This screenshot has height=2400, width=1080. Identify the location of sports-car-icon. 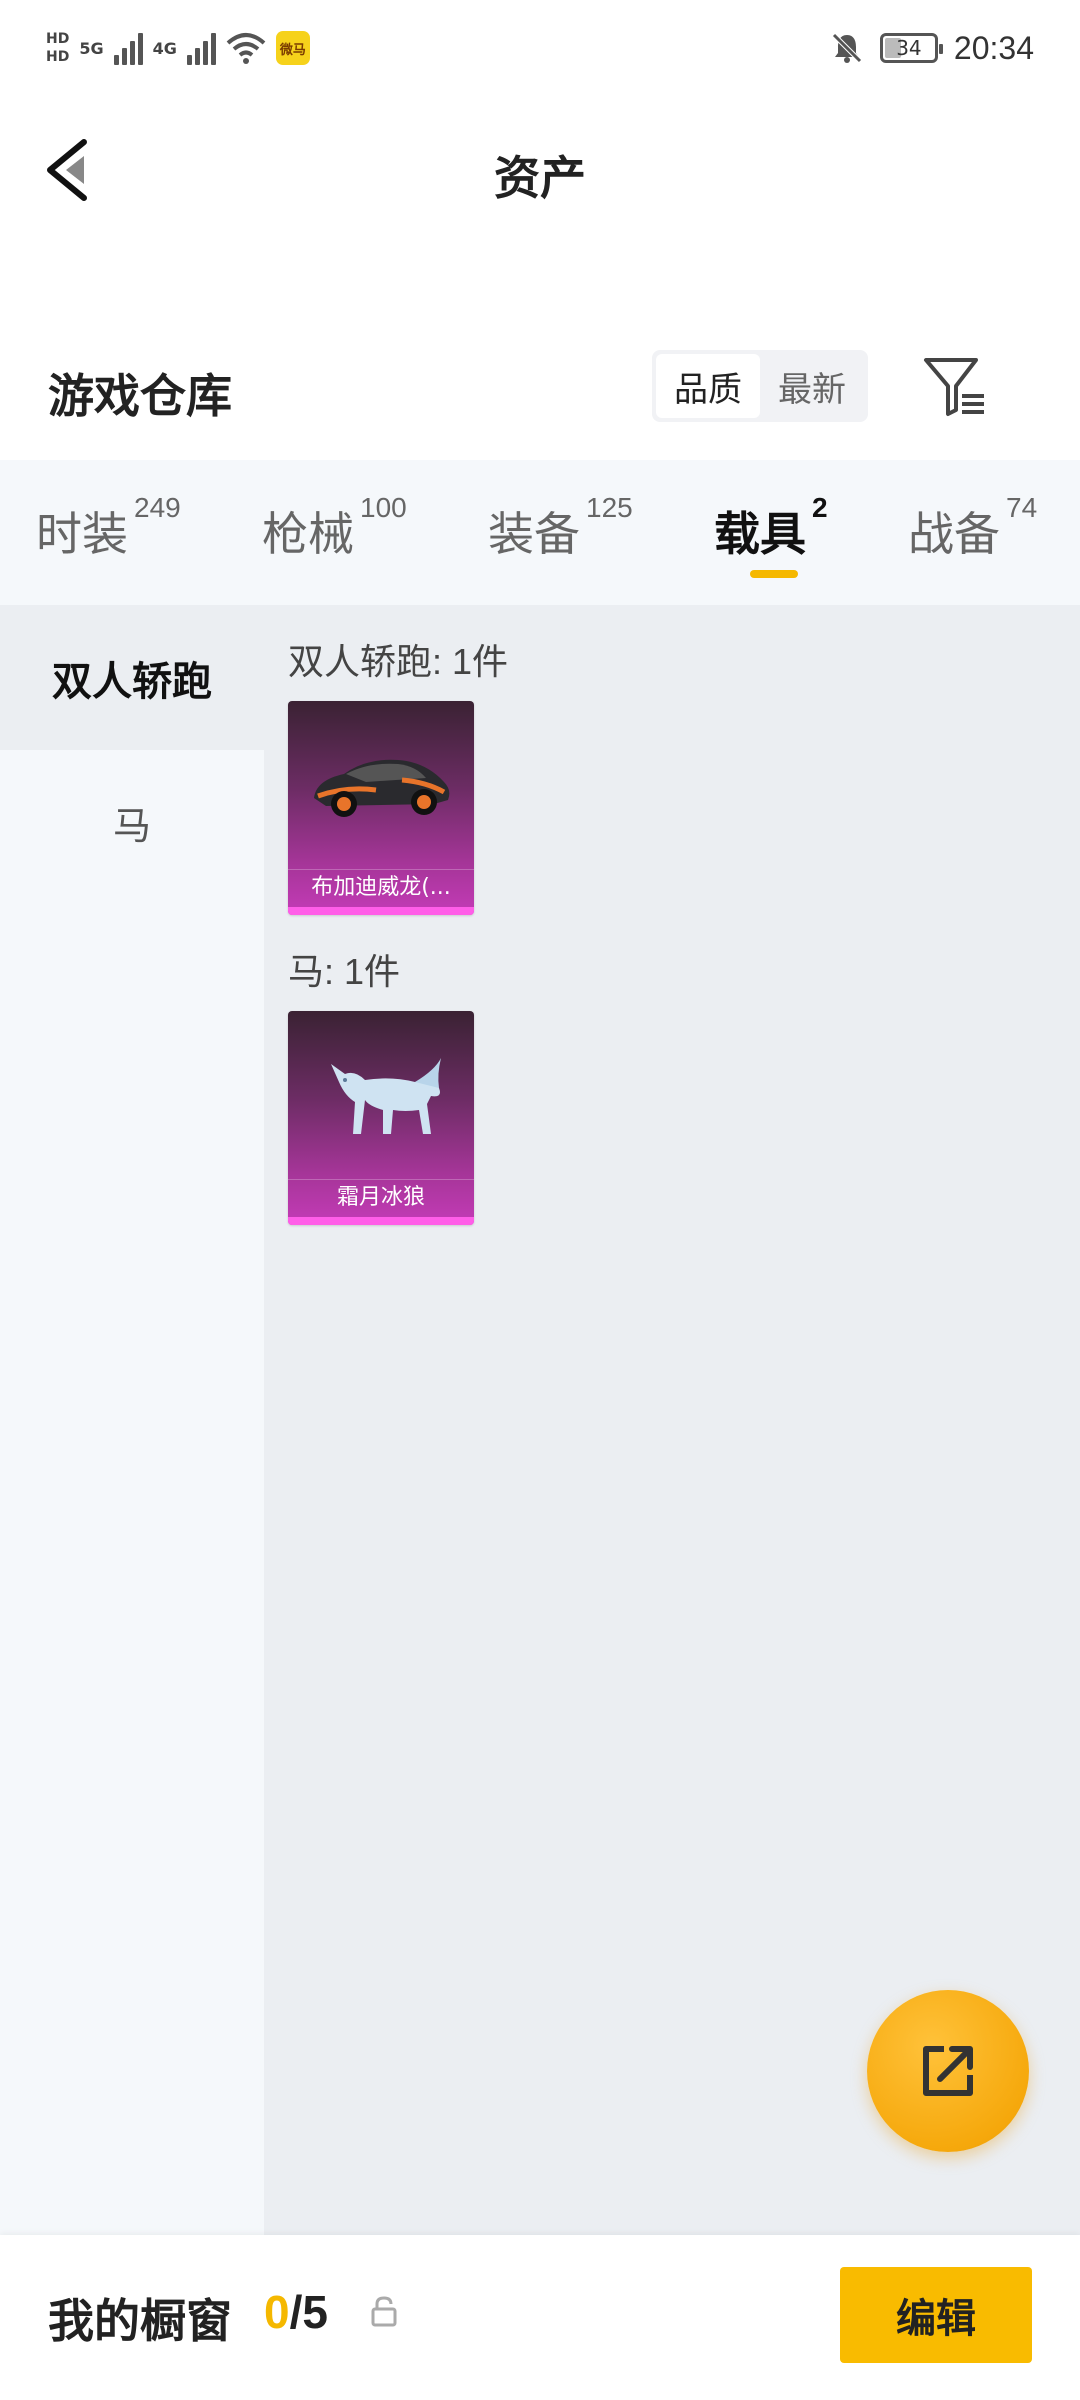
(381, 785).